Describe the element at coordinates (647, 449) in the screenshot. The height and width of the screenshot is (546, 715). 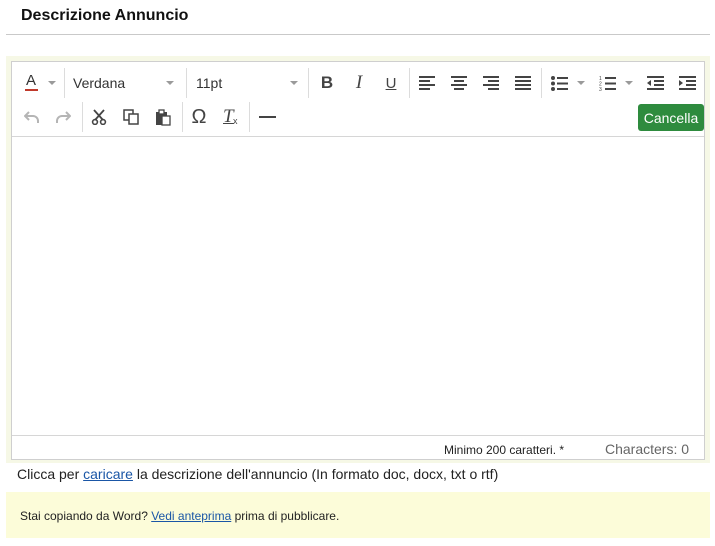
I see `character-count: Characters: 0` at that location.